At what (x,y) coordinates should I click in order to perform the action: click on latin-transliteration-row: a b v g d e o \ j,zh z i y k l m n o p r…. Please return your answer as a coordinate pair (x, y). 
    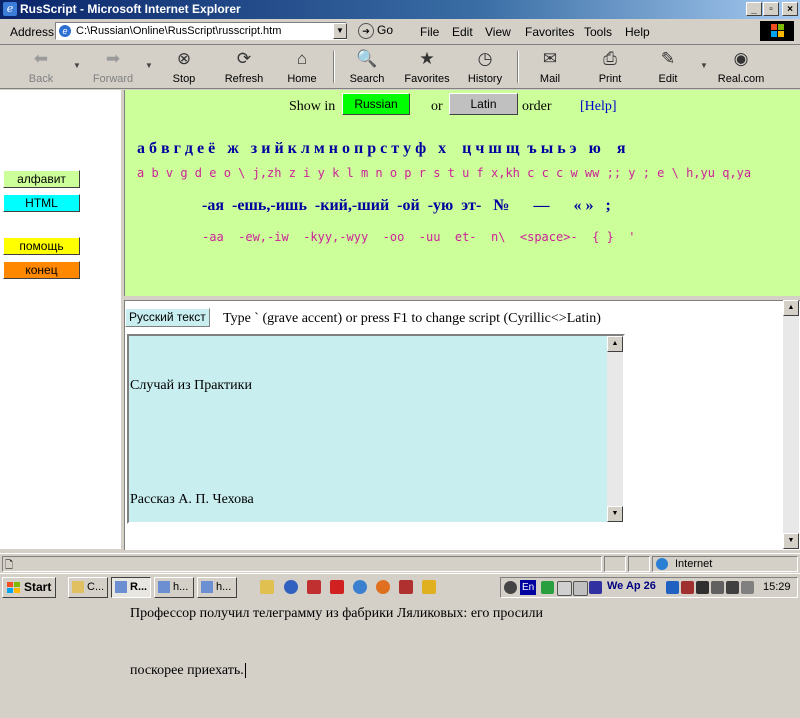
    Looking at the image, I should click on (444, 173).